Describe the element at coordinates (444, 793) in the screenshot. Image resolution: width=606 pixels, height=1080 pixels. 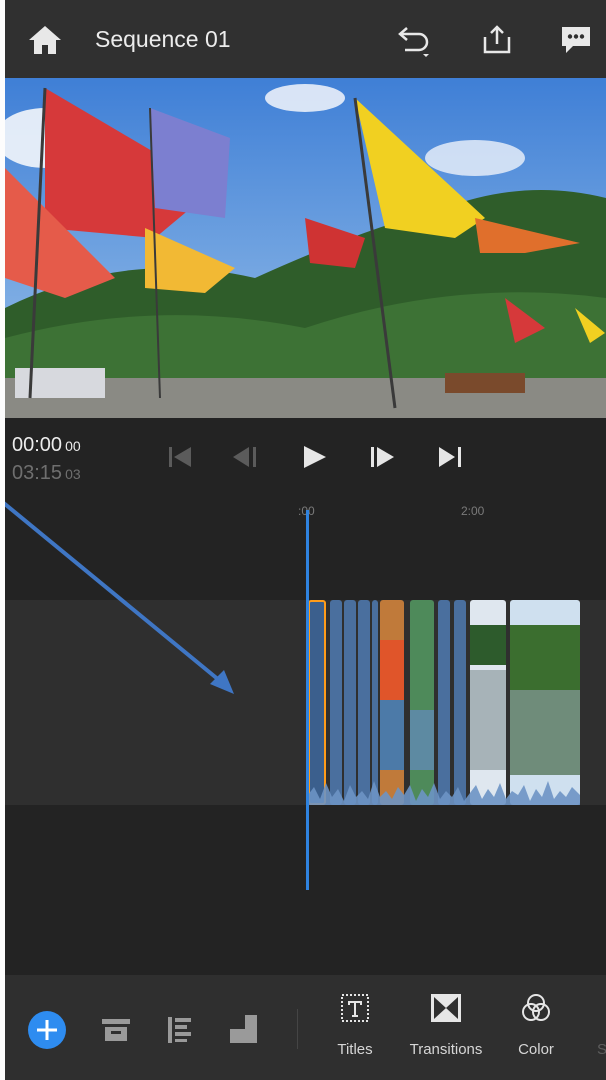
I see `audio-waveform` at that location.